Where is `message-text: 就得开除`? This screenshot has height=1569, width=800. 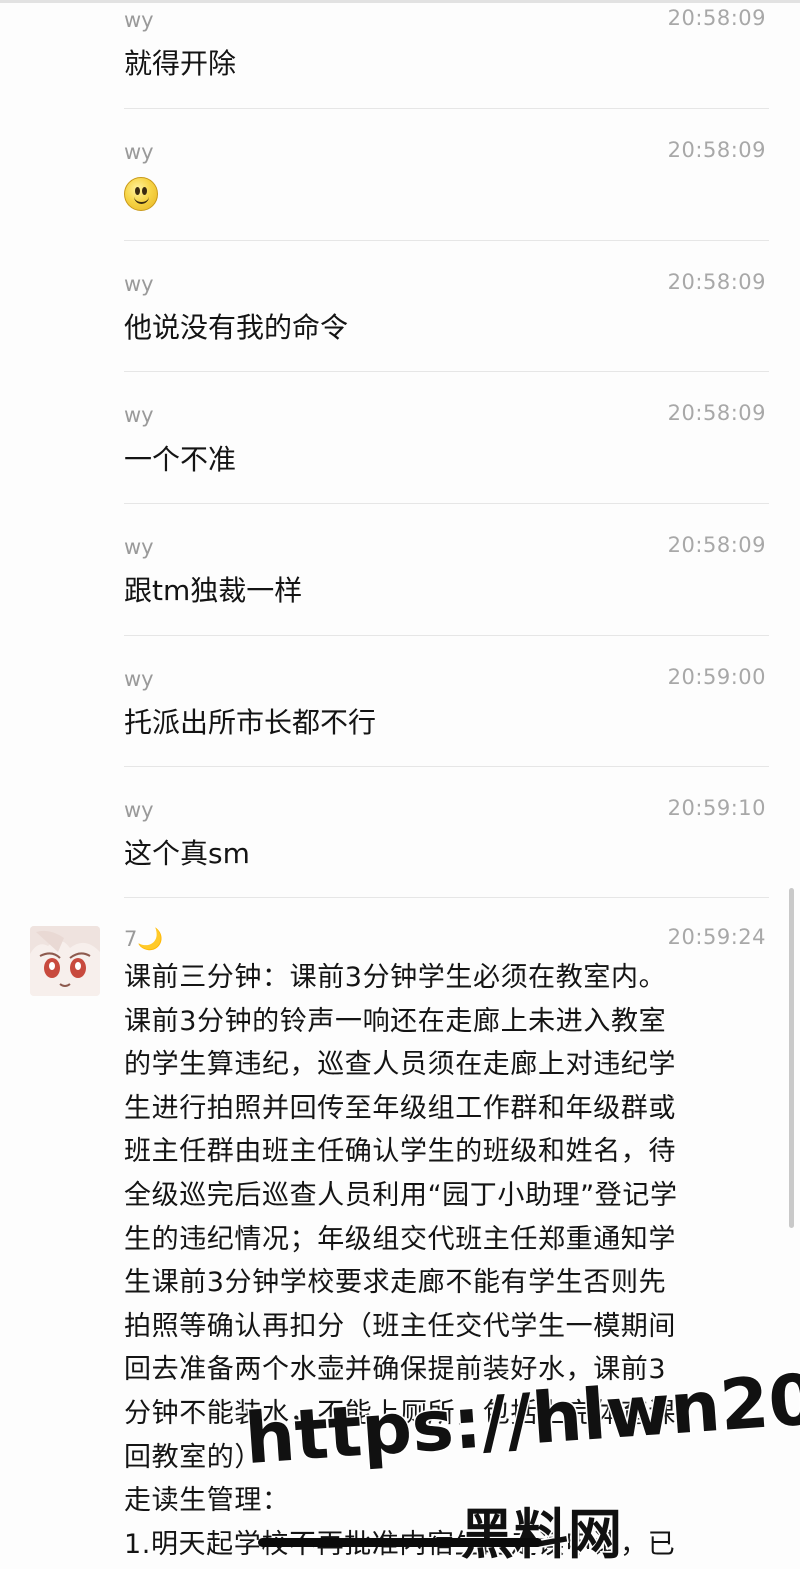 message-text: 就得开除 is located at coordinates (180, 63).